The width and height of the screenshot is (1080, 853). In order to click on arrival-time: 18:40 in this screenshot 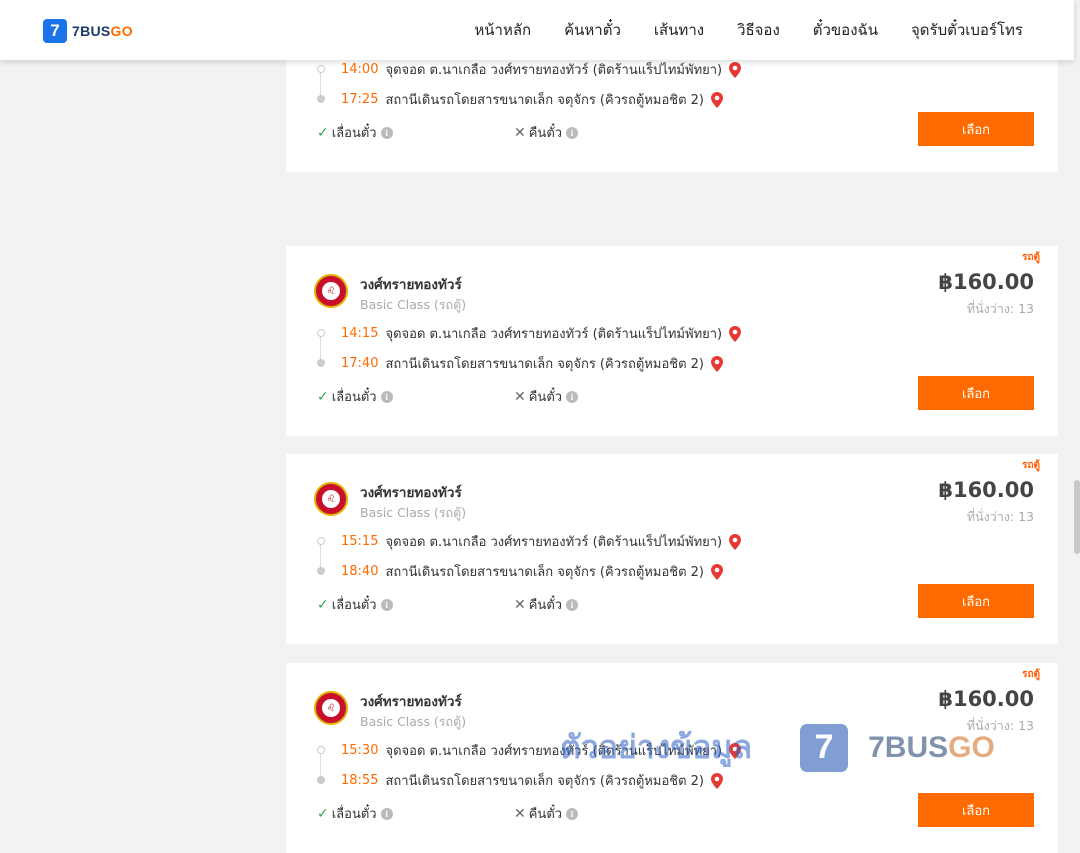, I will do `click(360, 571)`.